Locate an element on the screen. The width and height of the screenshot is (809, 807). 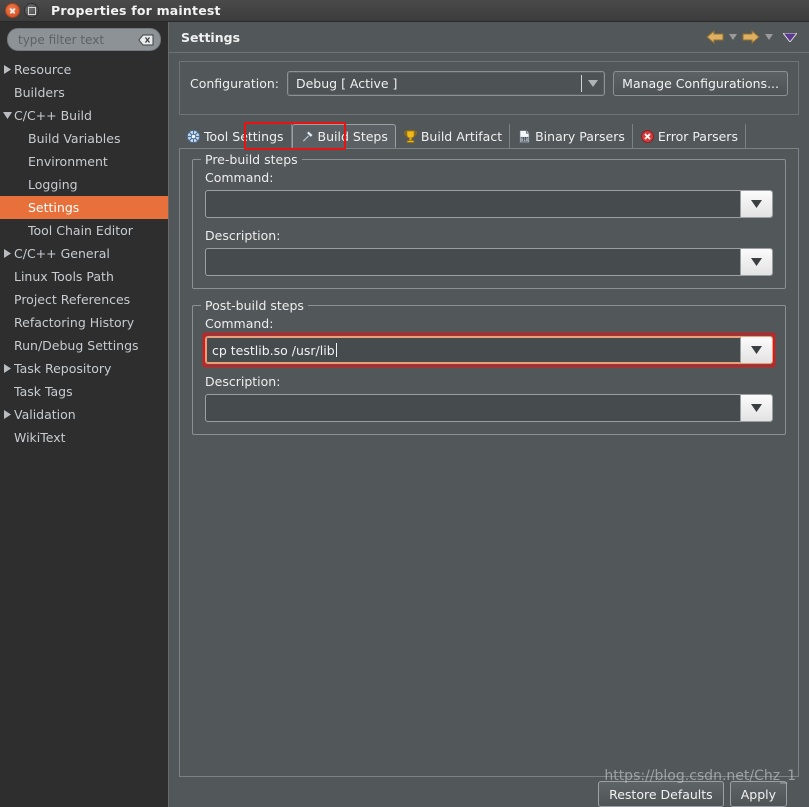
binary-parsers-icon: 010 is located at coordinates (524, 136).